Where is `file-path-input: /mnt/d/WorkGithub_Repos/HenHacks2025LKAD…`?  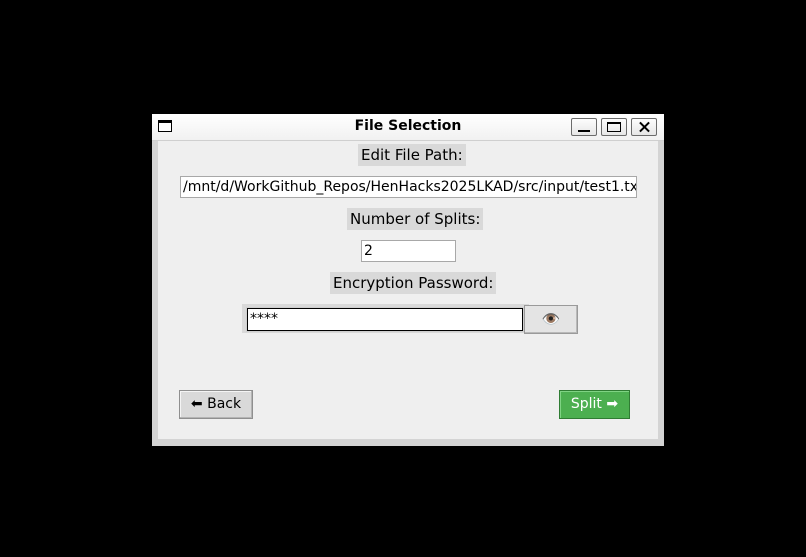 file-path-input: /mnt/d/WorkGithub_Repos/HenHacks2025LKAD… is located at coordinates (408, 187).